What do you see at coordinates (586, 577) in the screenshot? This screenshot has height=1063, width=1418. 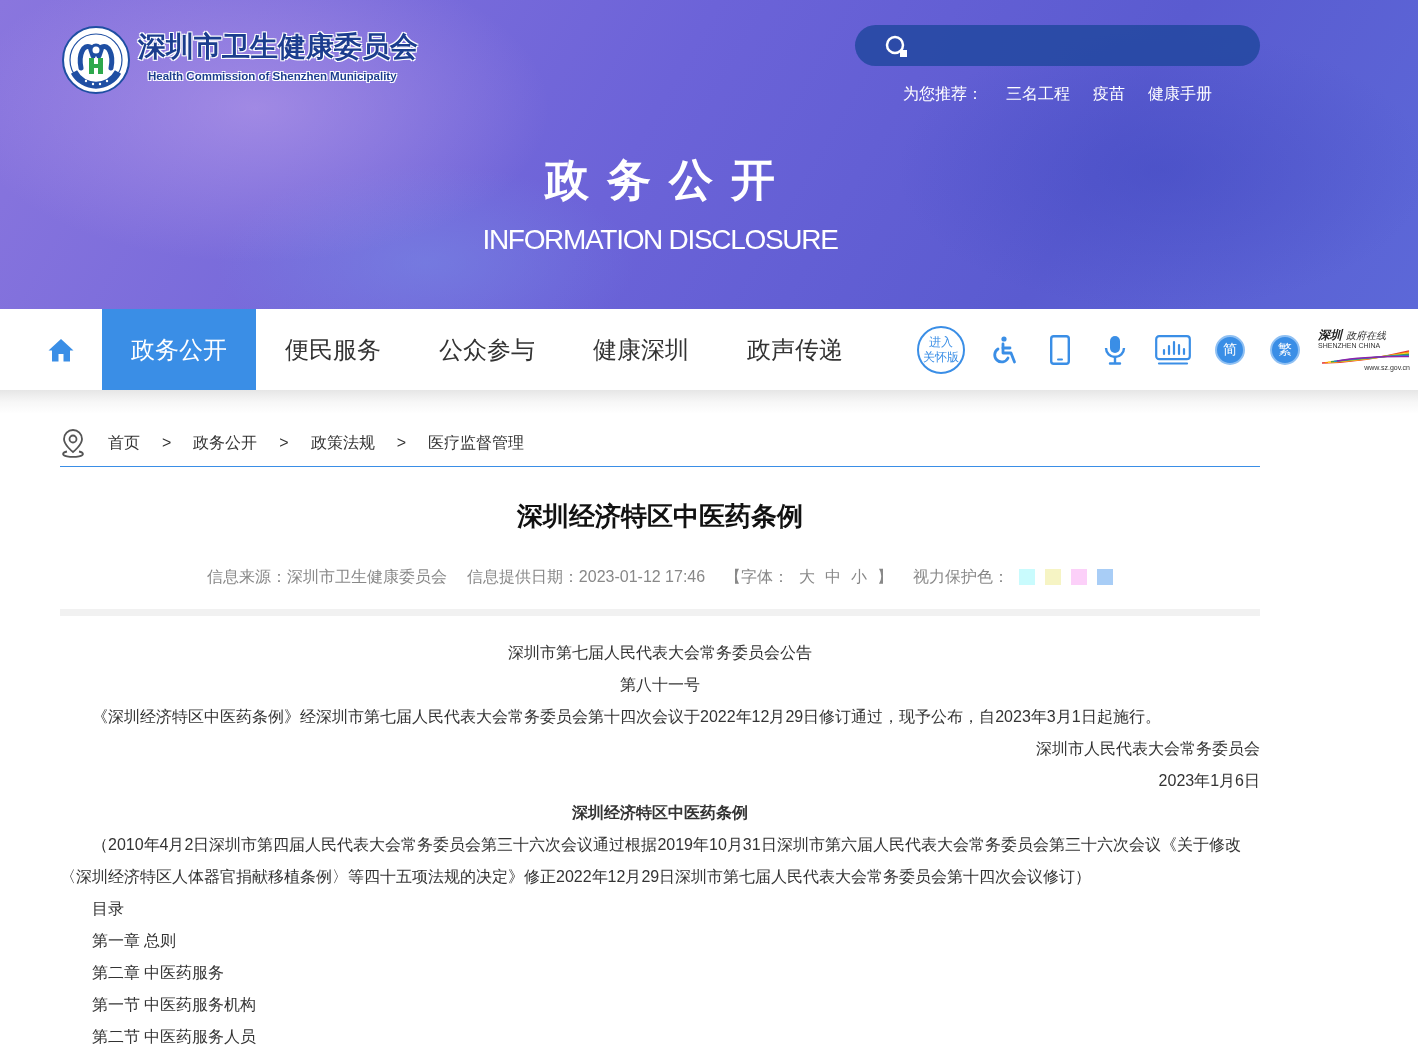 I see `date-text: 信息提供日期：2023-01-12 17:46` at bounding box center [586, 577].